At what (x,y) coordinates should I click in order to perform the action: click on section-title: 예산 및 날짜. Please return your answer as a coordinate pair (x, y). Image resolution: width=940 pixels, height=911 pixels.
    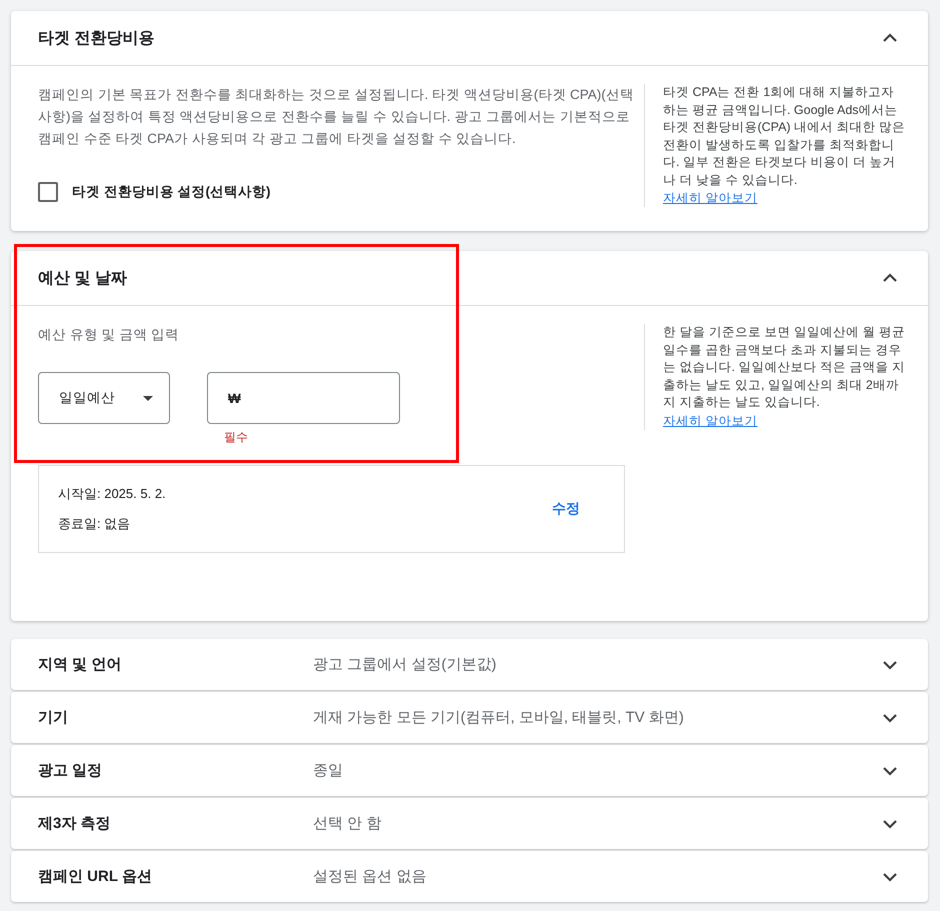
    Looking at the image, I should click on (82, 278).